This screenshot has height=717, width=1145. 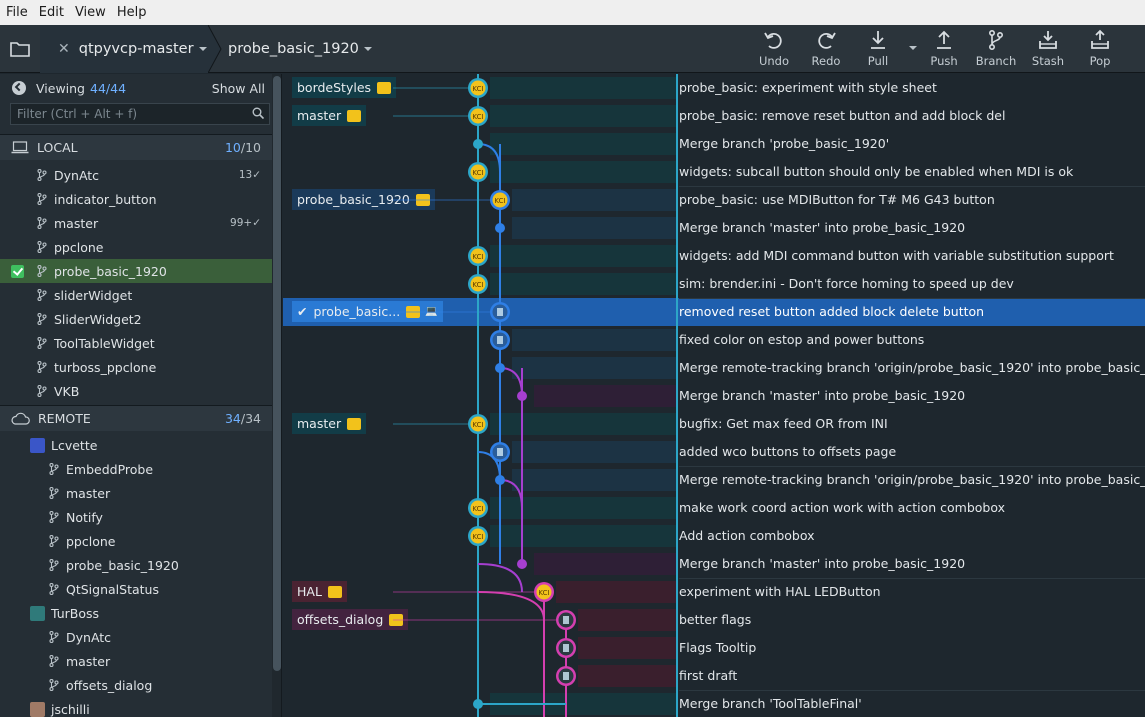 What do you see at coordinates (136, 223) in the screenshot?
I see `local-branch-item: master 99+✓` at bounding box center [136, 223].